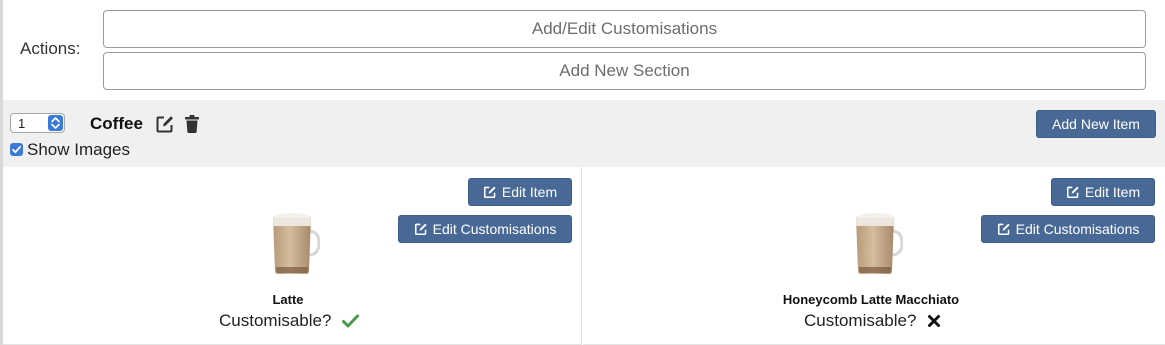 The image size is (1165, 345). Describe the element at coordinates (871, 299) in the screenshot. I see `item-name: Honeycomb Latte Macchiato` at that location.